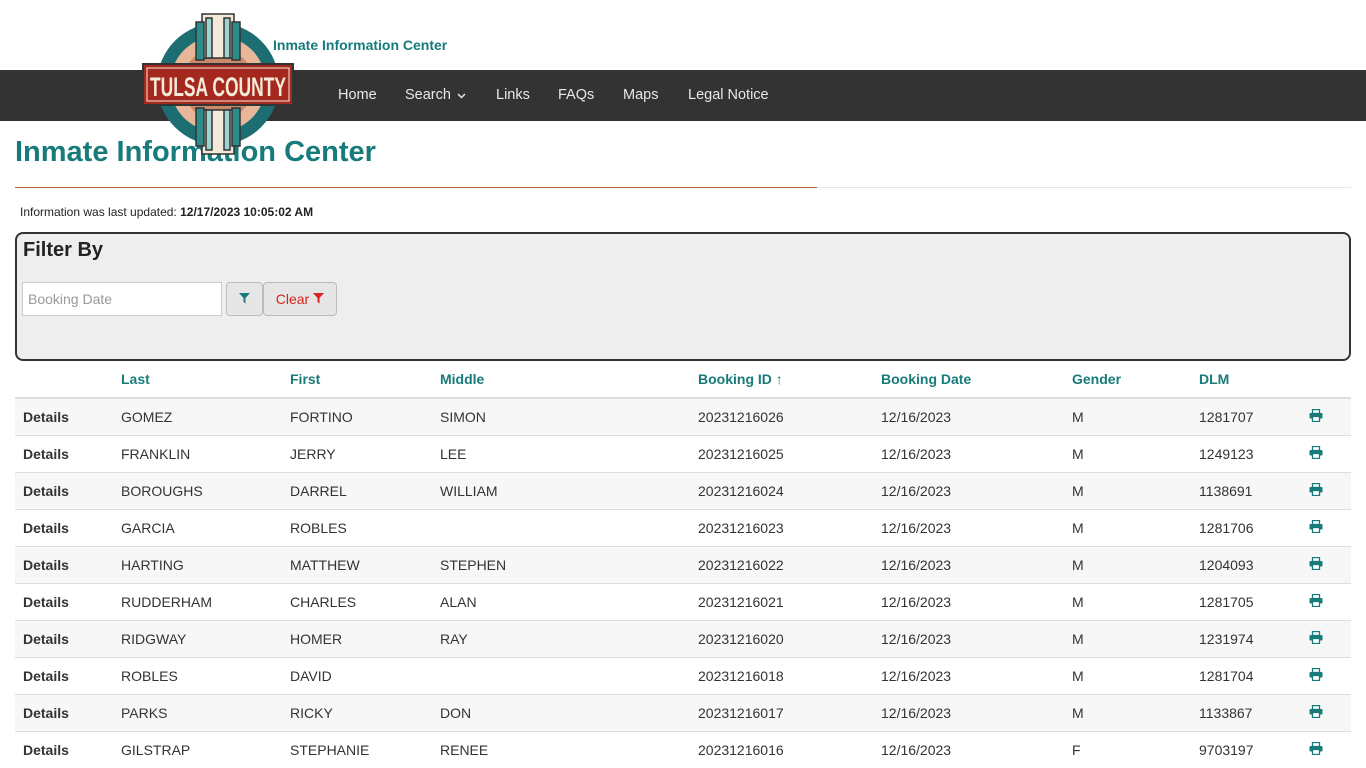 This screenshot has width=1366, height=768. What do you see at coordinates (197, 712) in the screenshot?
I see `cell-last: PARKS` at bounding box center [197, 712].